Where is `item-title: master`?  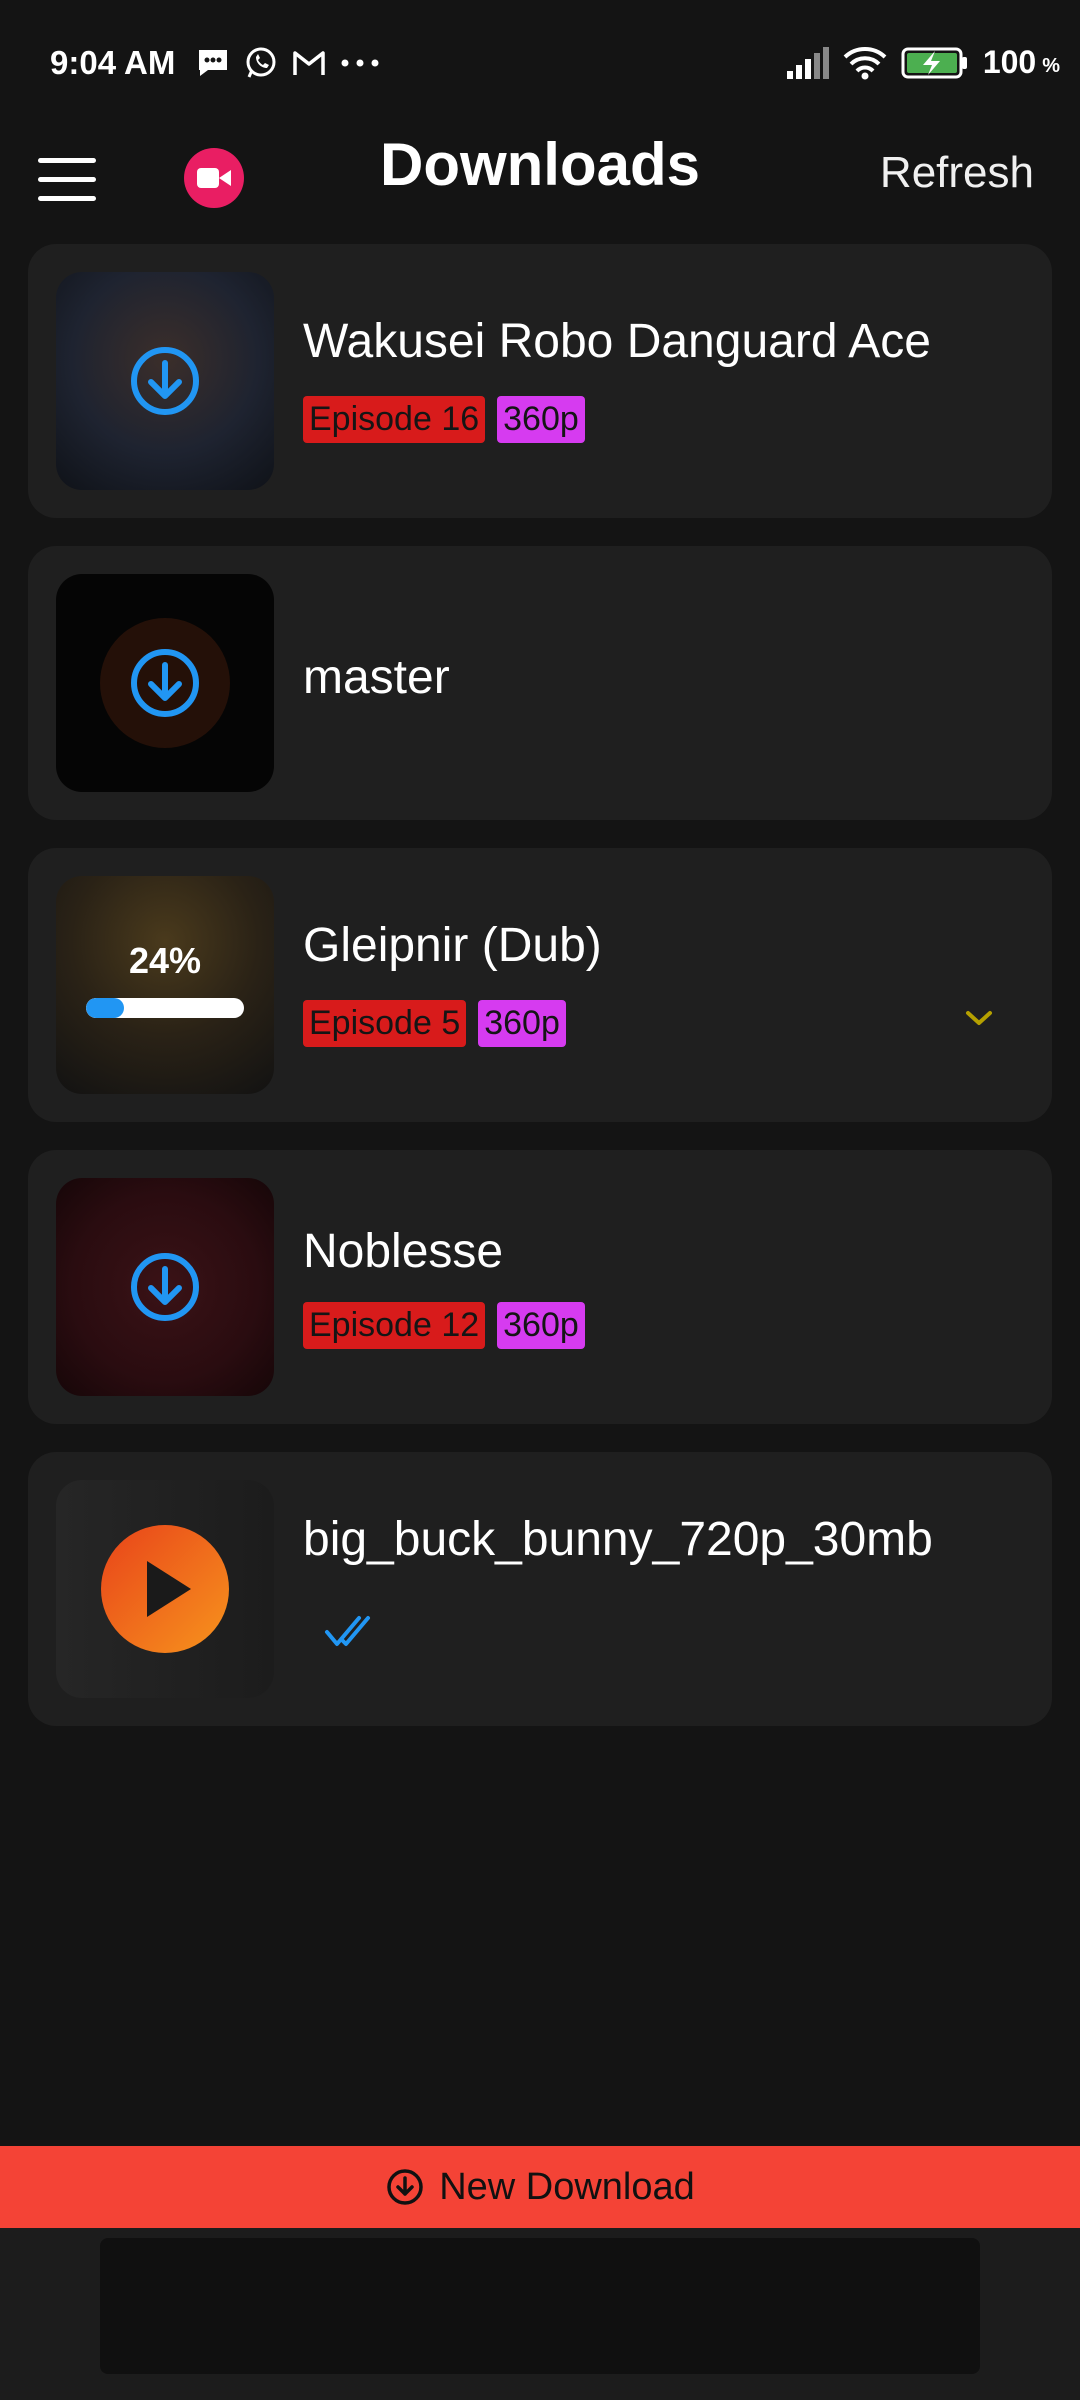 item-title: master is located at coordinates (376, 677).